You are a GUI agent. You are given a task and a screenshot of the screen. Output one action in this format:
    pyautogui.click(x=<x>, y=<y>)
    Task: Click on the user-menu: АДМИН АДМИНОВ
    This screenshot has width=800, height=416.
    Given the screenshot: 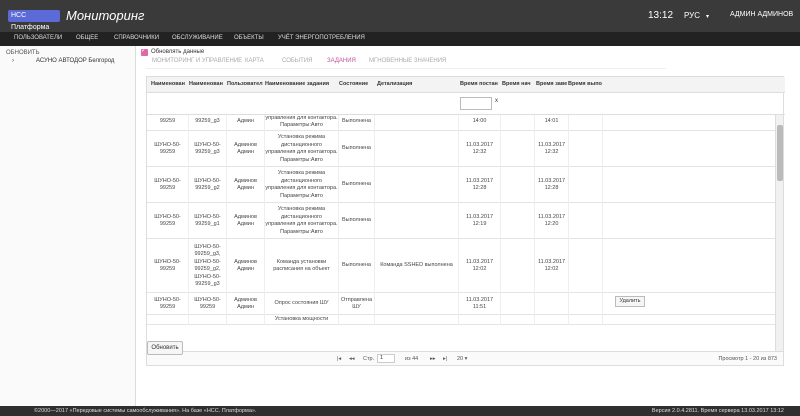 What is the action you would take?
    pyautogui.click(x=761, y=14)
    